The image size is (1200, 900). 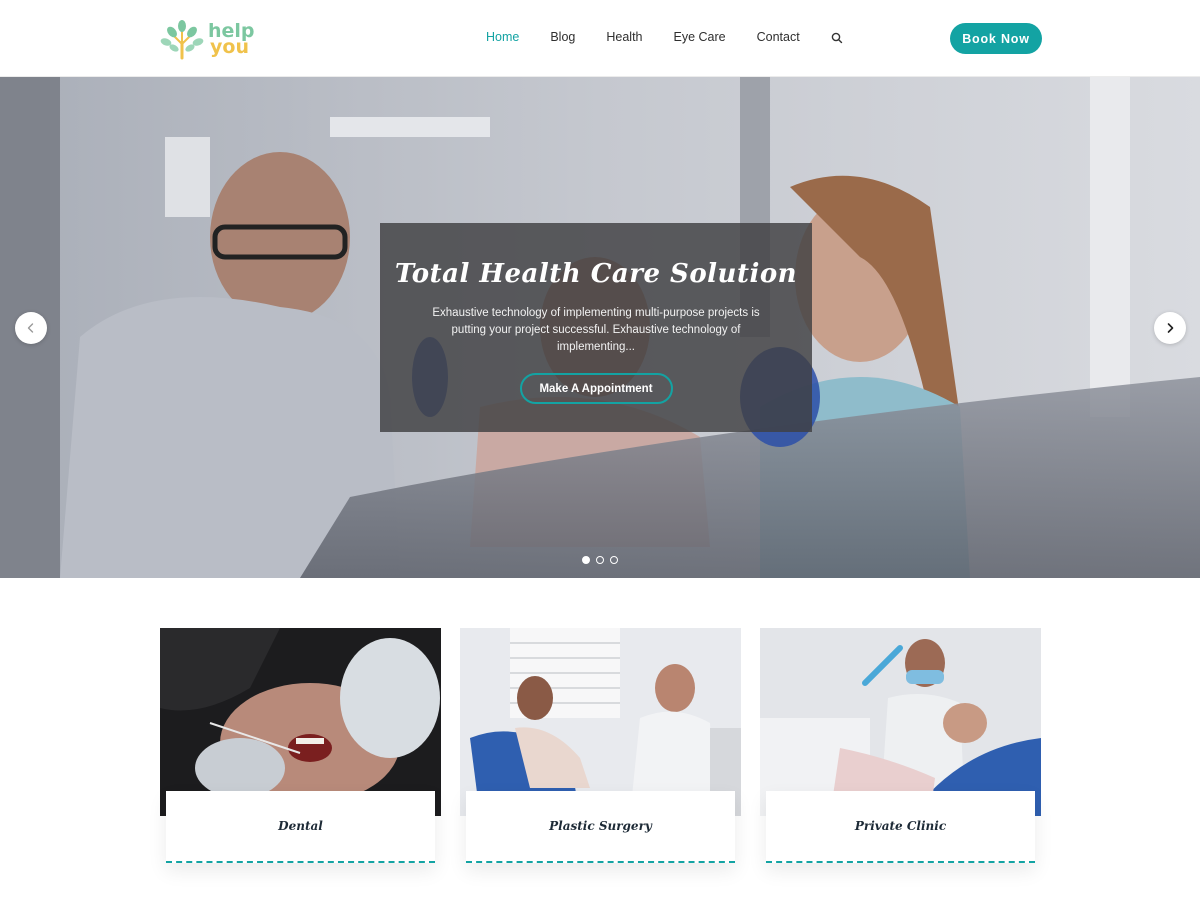 I want to click on logo-text: help you, so click(x=231, y=39).